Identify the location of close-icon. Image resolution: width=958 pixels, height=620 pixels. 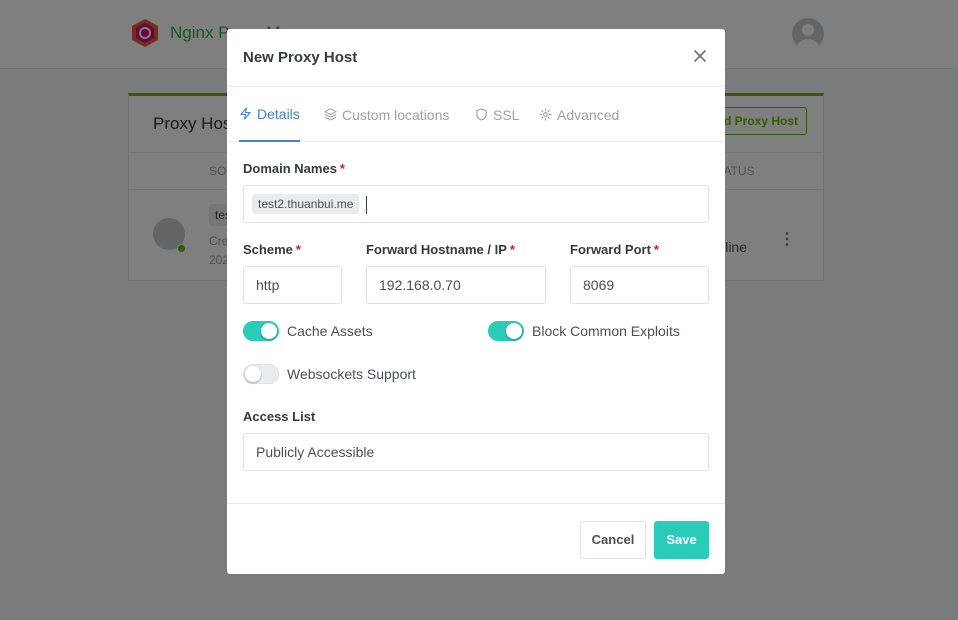
(700, 56).